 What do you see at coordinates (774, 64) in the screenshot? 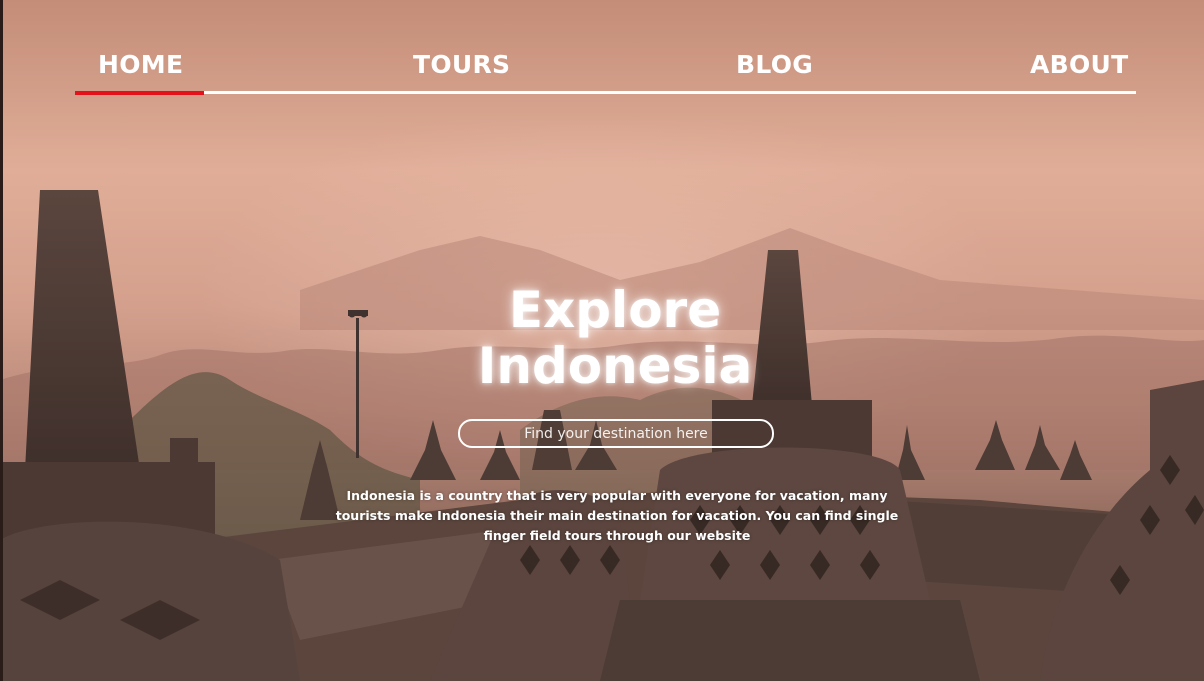
I see `nav-blog: BLOG` at bounding box center [774, 64].